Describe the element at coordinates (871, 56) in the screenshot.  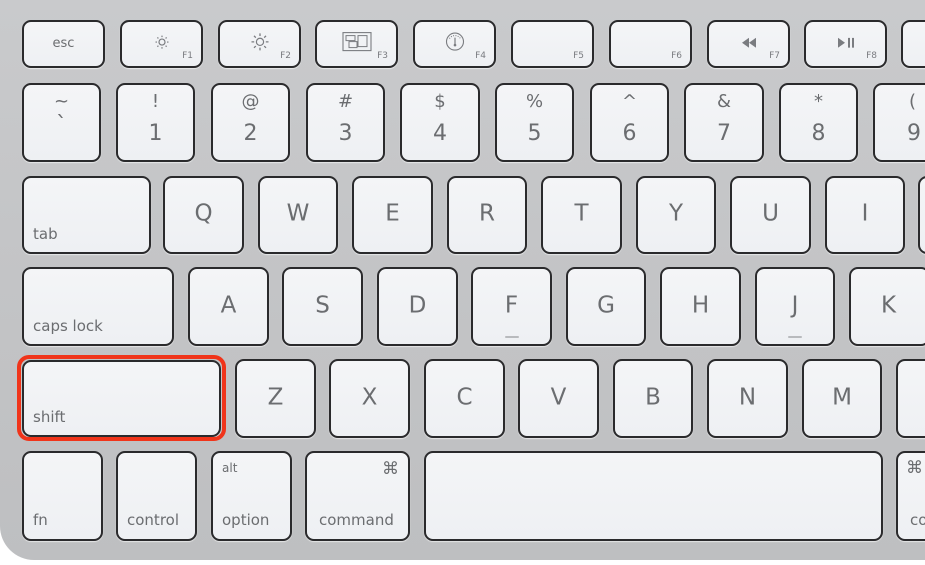
I see `key-fn-label: F8` at that location.